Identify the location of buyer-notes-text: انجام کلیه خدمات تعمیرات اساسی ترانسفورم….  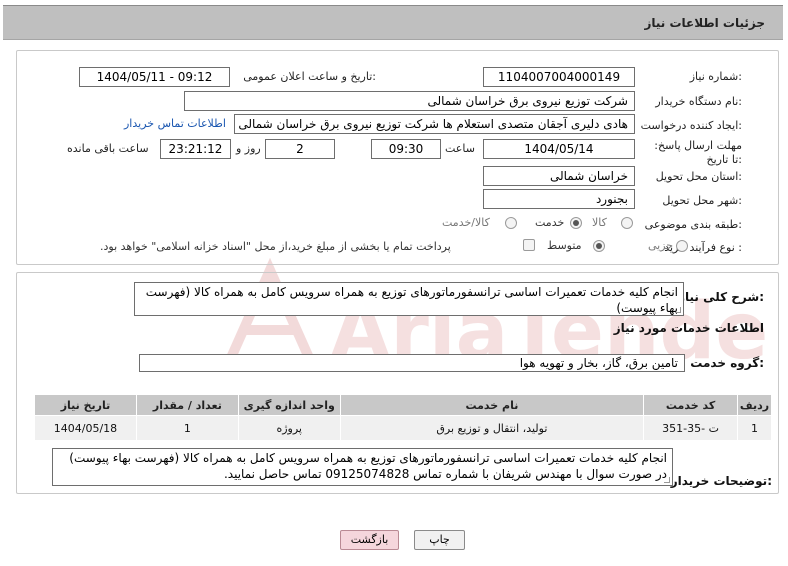
(368, 466).